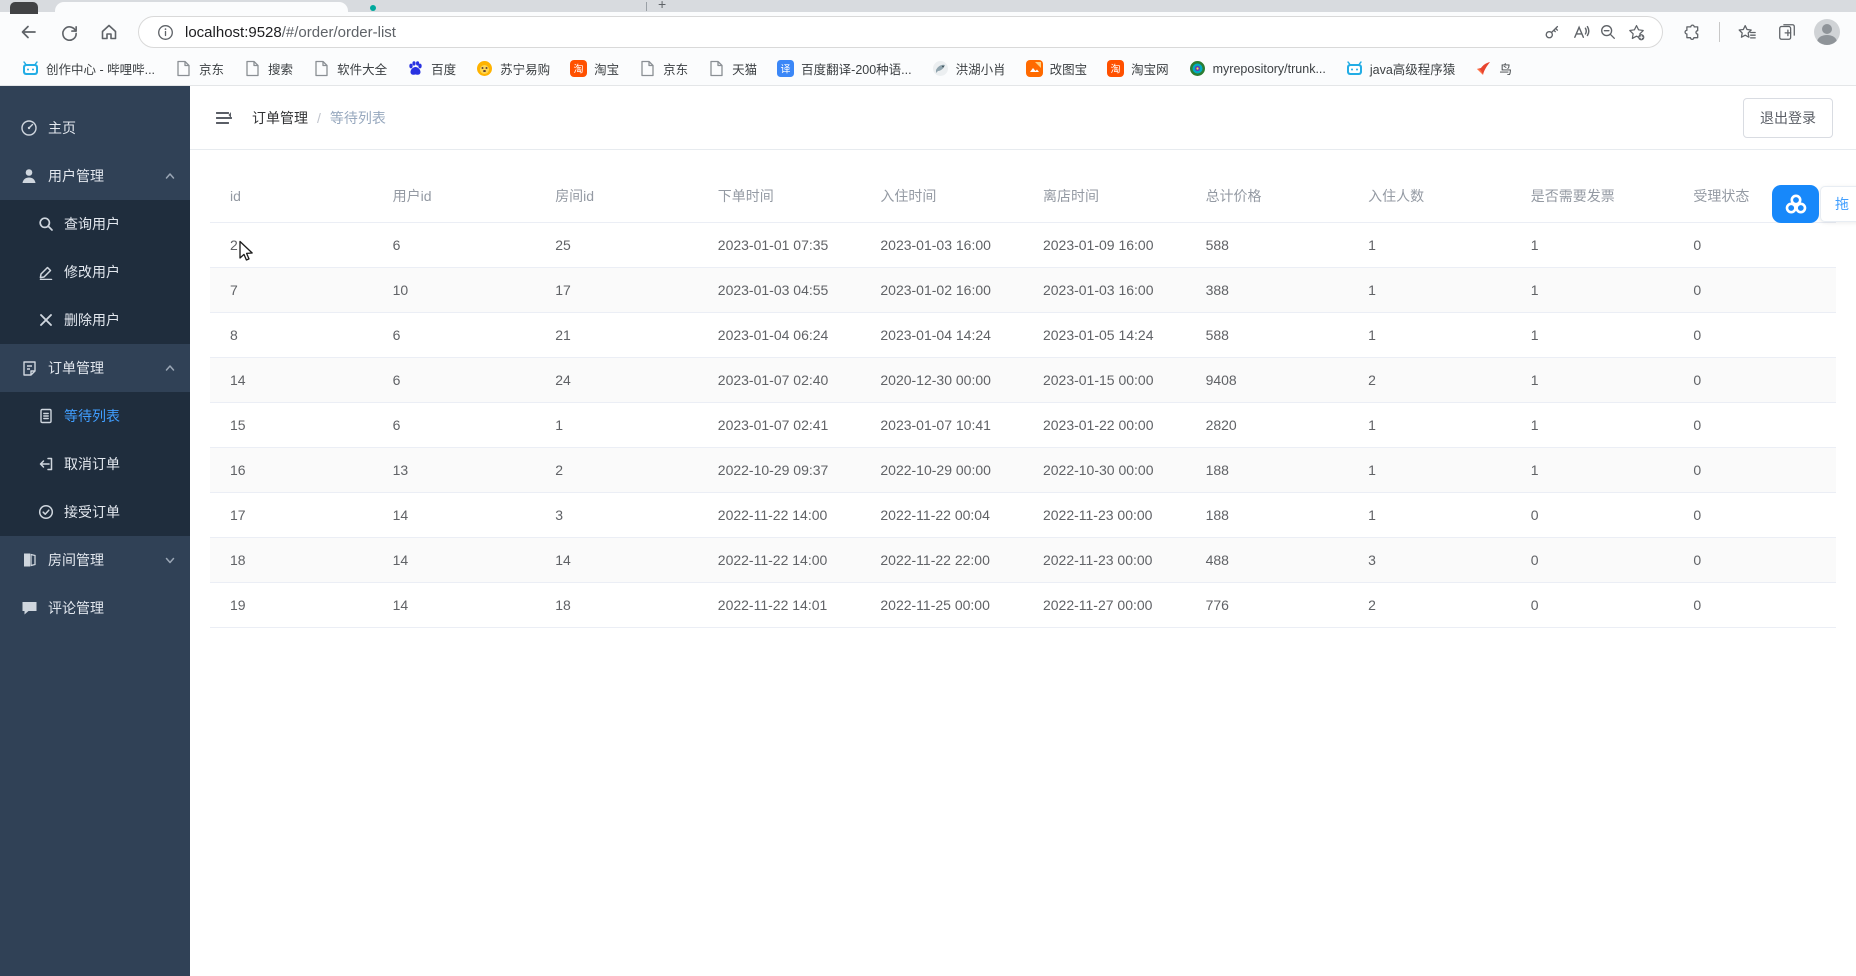 The height and width of the screenshot is (976, 1856). I want to click on sidebar-submenu: 查询用户 修改用户删除用户, so click(95, 272).